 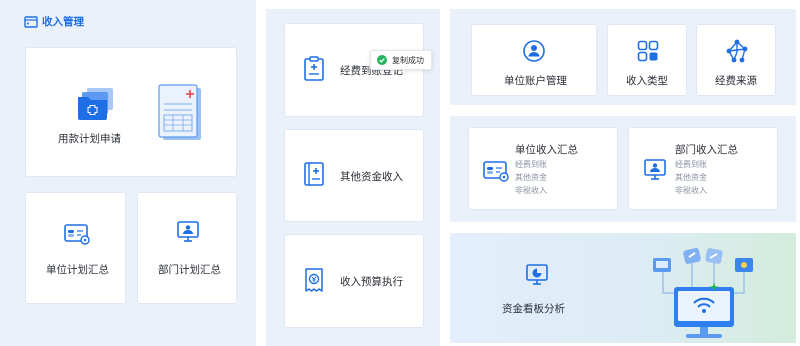 I want to click on card-unit-summary: 单位收入汇总 经费到账 其他资金 非税收入, so click(x=543, y=168).